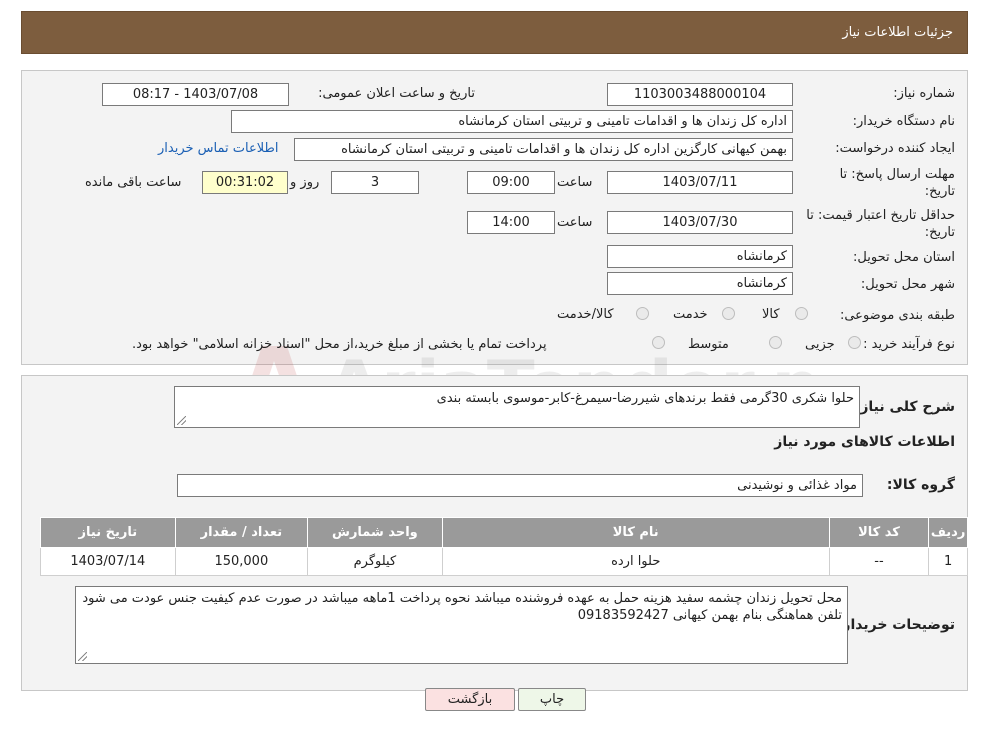 Image resolution: width=985 pixels, height=733 pixels. I want to click on buyer-contact-link: اطلاعات تماس خریدار, so click(218, 148).